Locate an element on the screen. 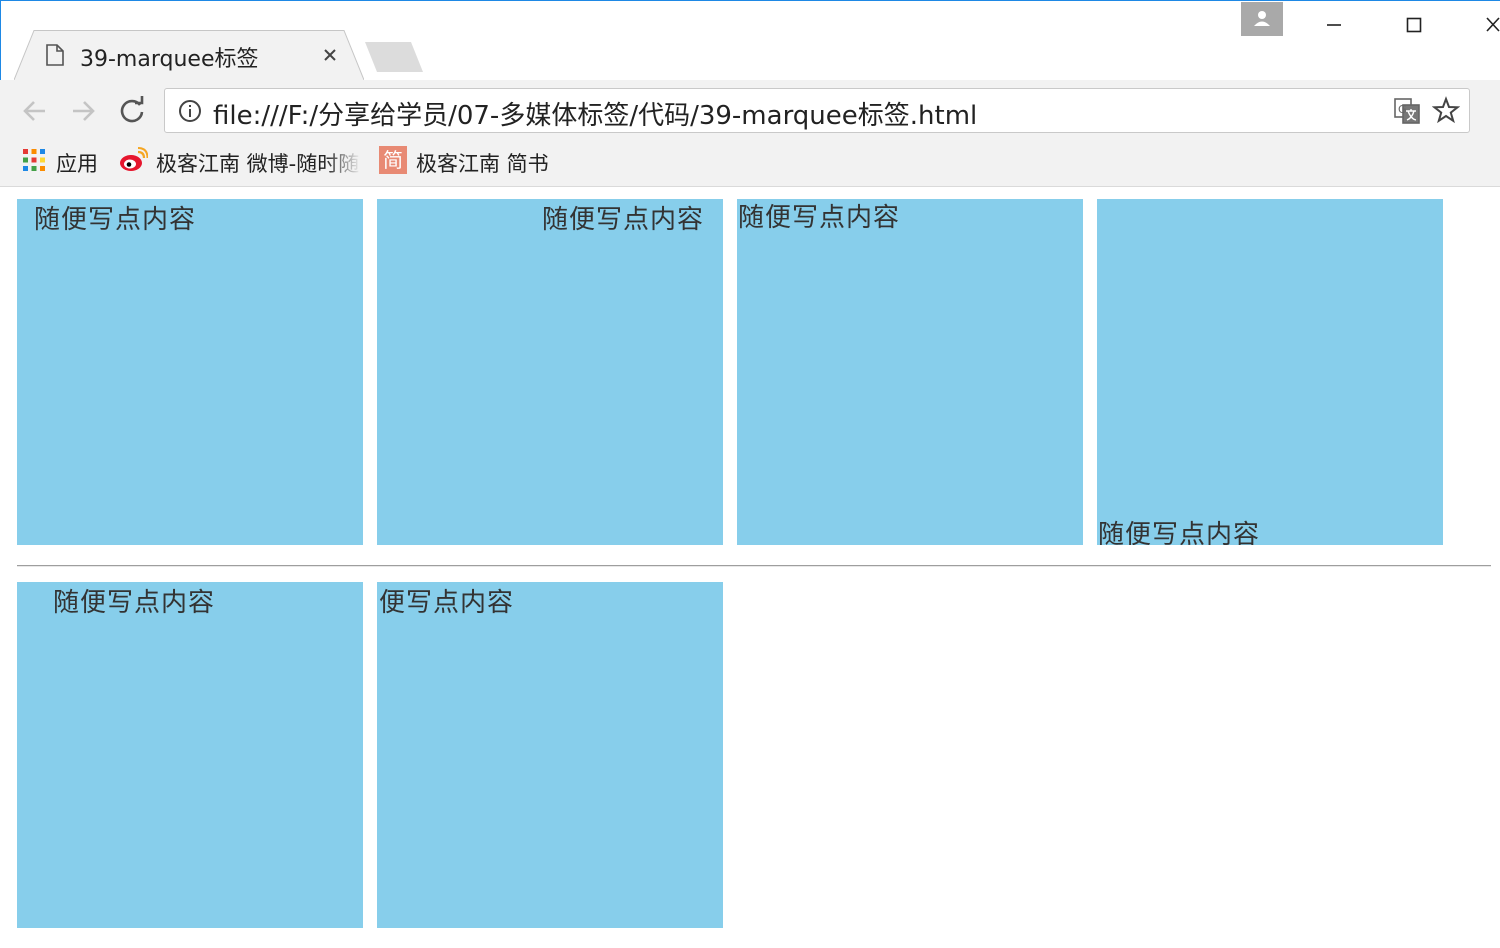 The width and height of the screenshot is (1500, 948). minimize-icon is located at coordinates (1334, 25).